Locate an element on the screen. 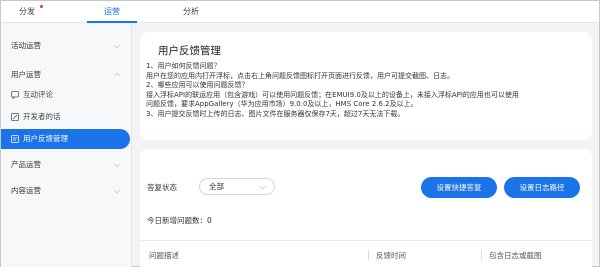  sidebar-item-feedback: 用户反馈管理 is located at coordinates (65, 139).